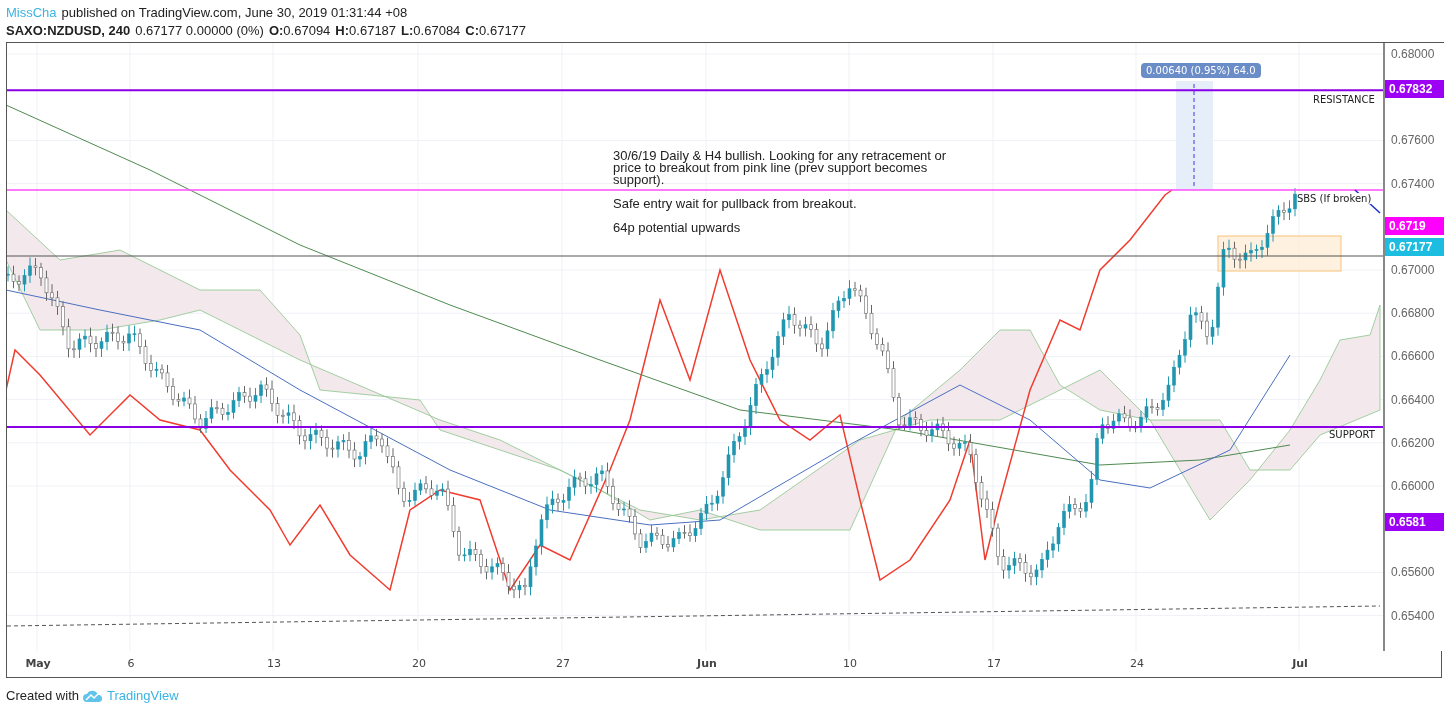  I want to click on time-tick-label: May, so click(38, 663).